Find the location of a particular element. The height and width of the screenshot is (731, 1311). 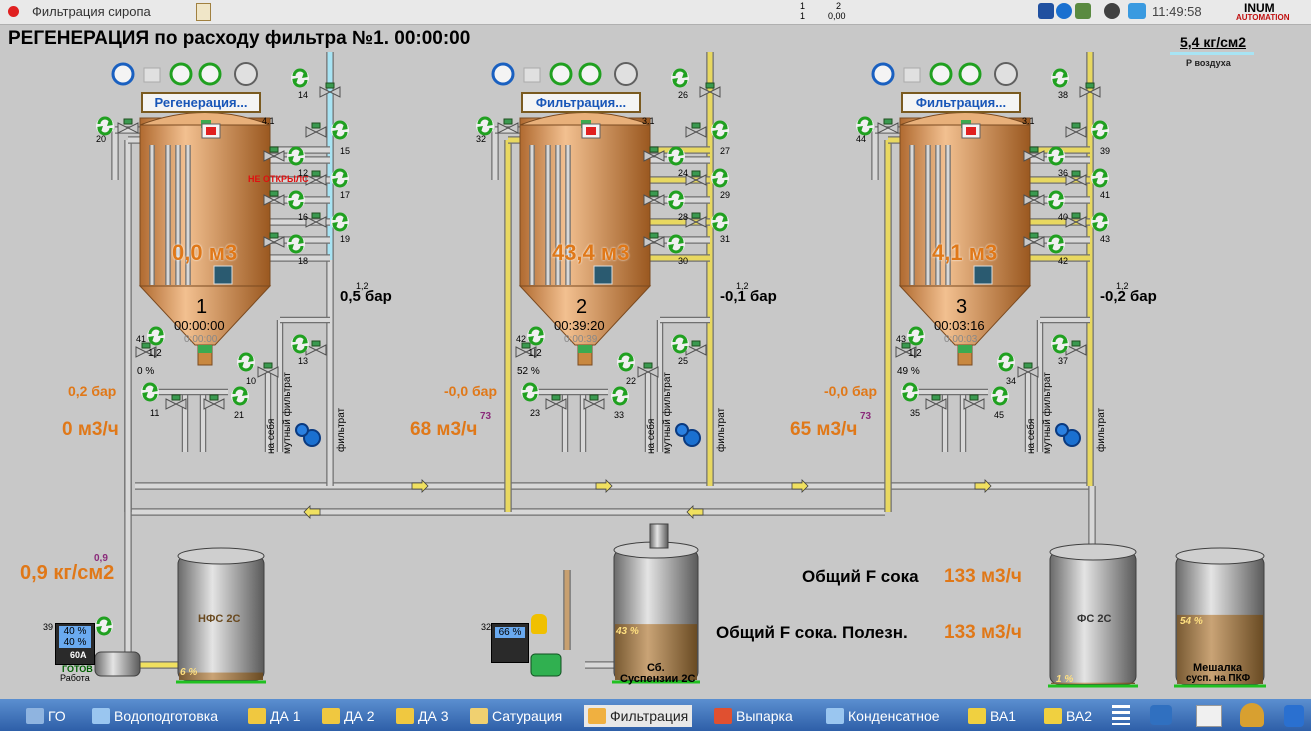

pump-panel: 40 % 40 % 60A is located at coordinates (75, 644).